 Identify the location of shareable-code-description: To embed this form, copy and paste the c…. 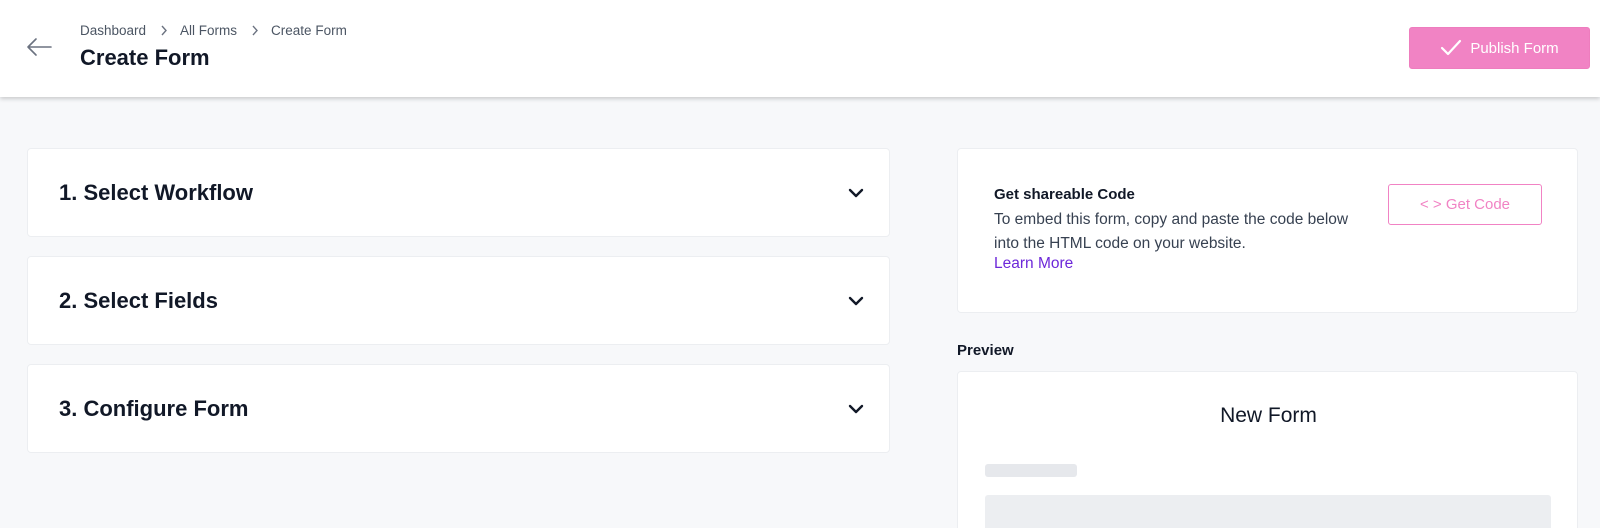
(1171, 231).